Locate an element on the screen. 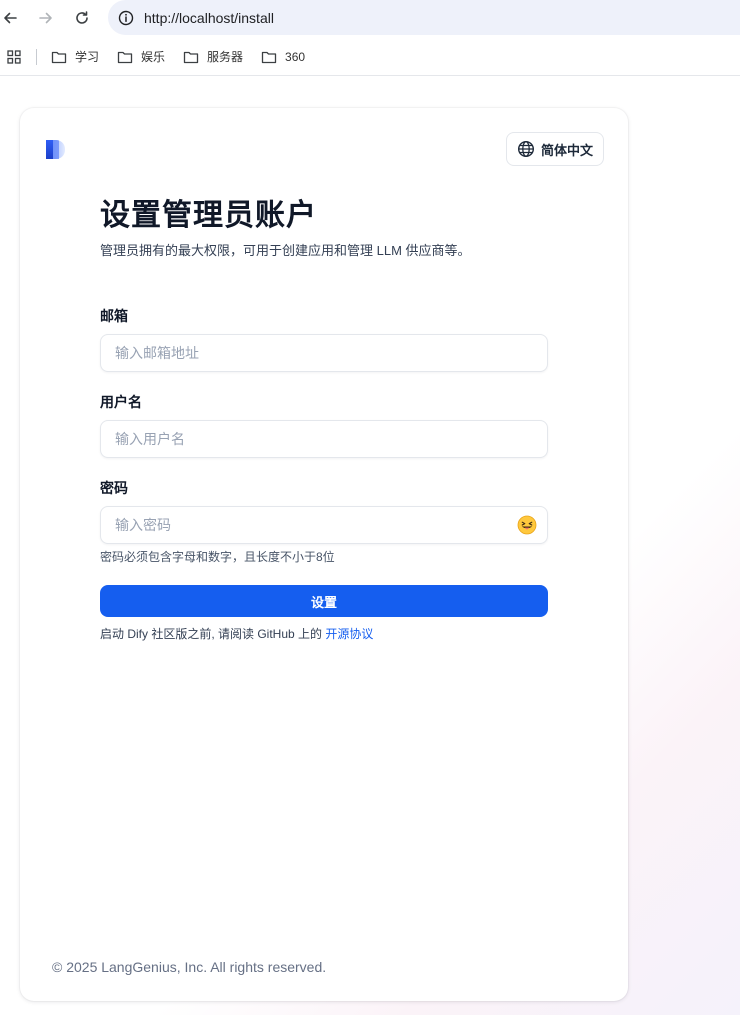 The height and width of the screenshot is (1015, 740). reload-button is located at coordinates (82, 18).